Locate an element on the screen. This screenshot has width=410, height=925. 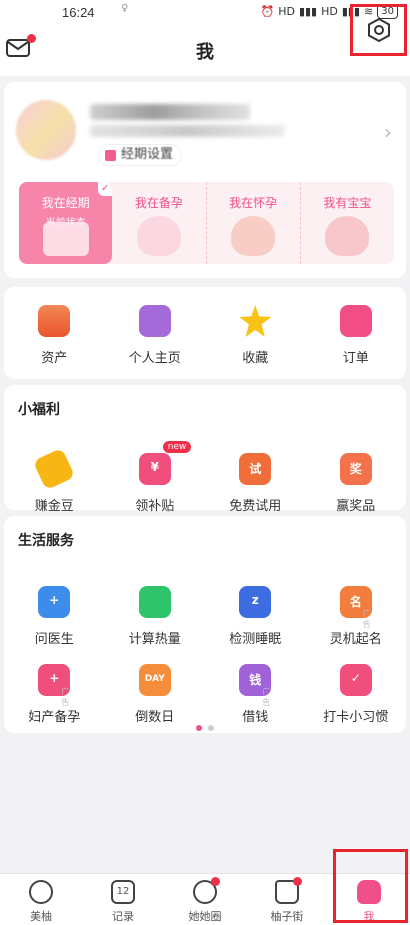
checkin-habit-icon: ✓ is located at coordinates (355, 680).